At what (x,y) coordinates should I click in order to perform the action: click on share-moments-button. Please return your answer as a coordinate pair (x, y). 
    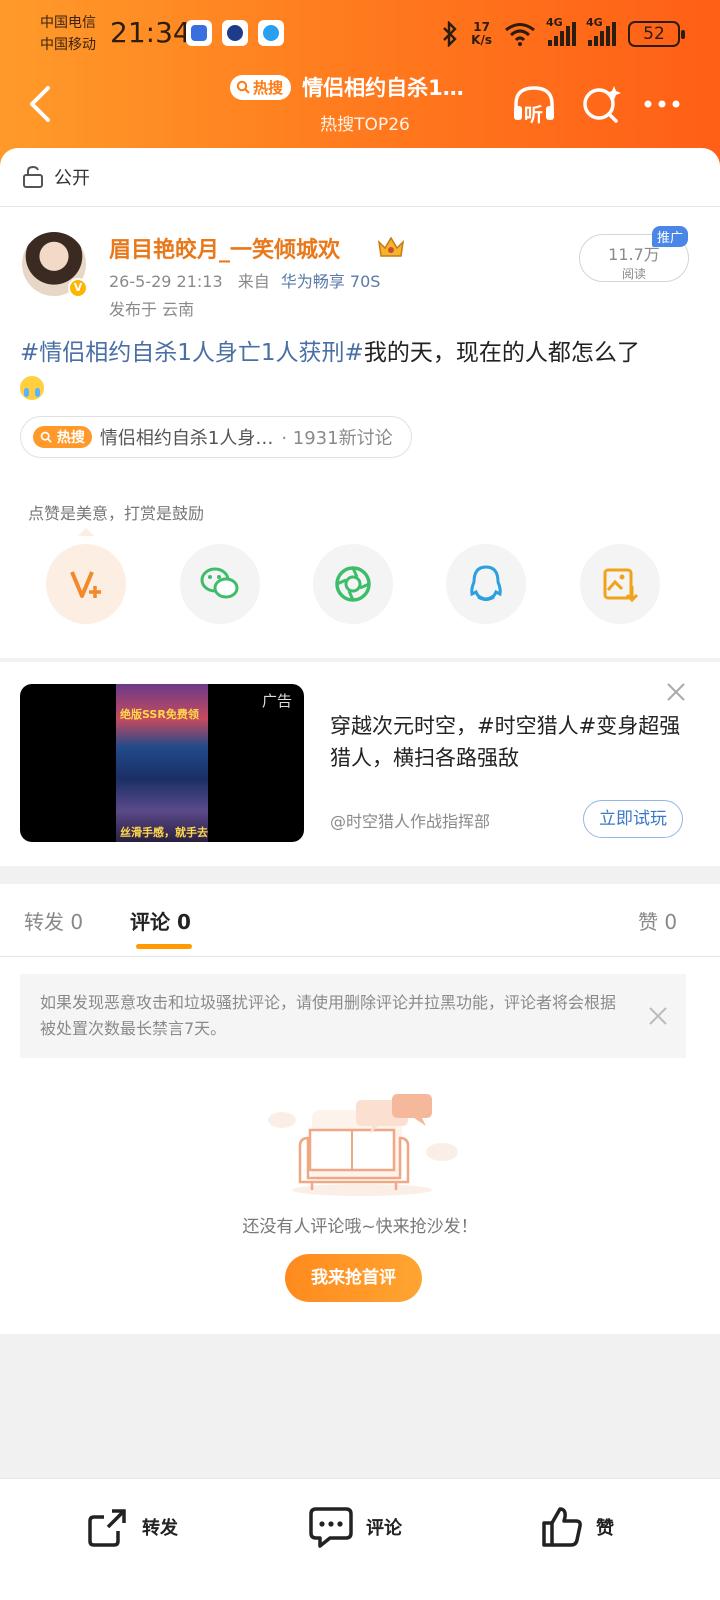
    Looking at the image, I should click on (353, 584).